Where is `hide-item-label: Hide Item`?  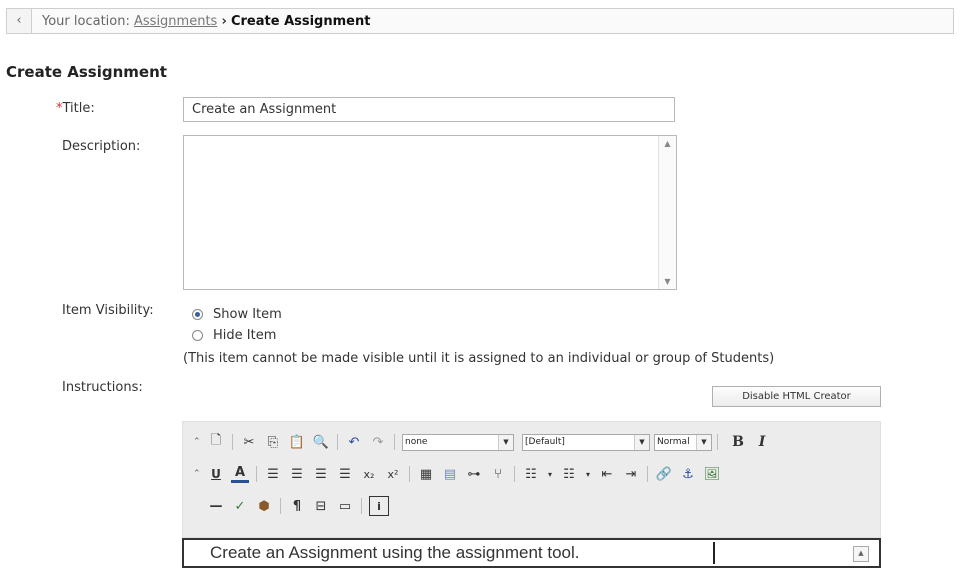
hide-item-label: Hide Item is located at coordinates (245, 335).